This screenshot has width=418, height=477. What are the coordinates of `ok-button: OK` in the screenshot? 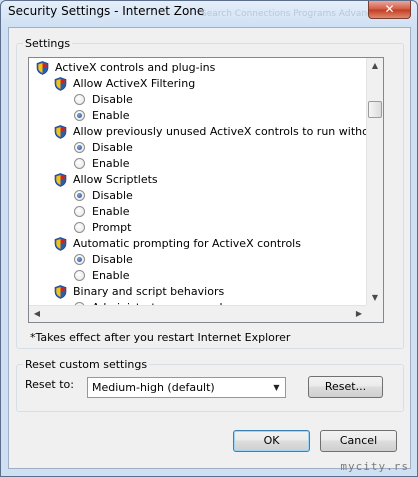 It's located at (271, 441).